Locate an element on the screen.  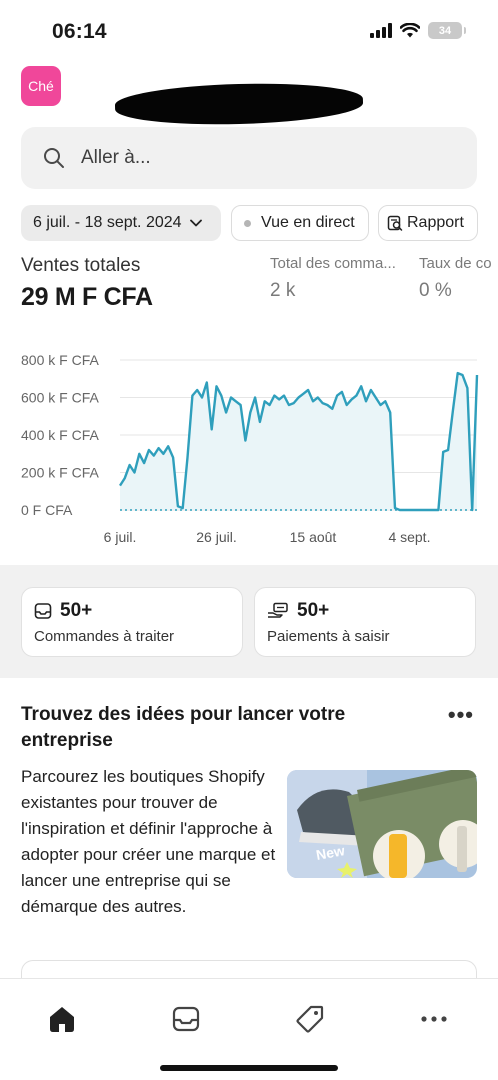
metric-total-sales: Ventes totales 29 M F CFA is located at coordinates (87, 283).